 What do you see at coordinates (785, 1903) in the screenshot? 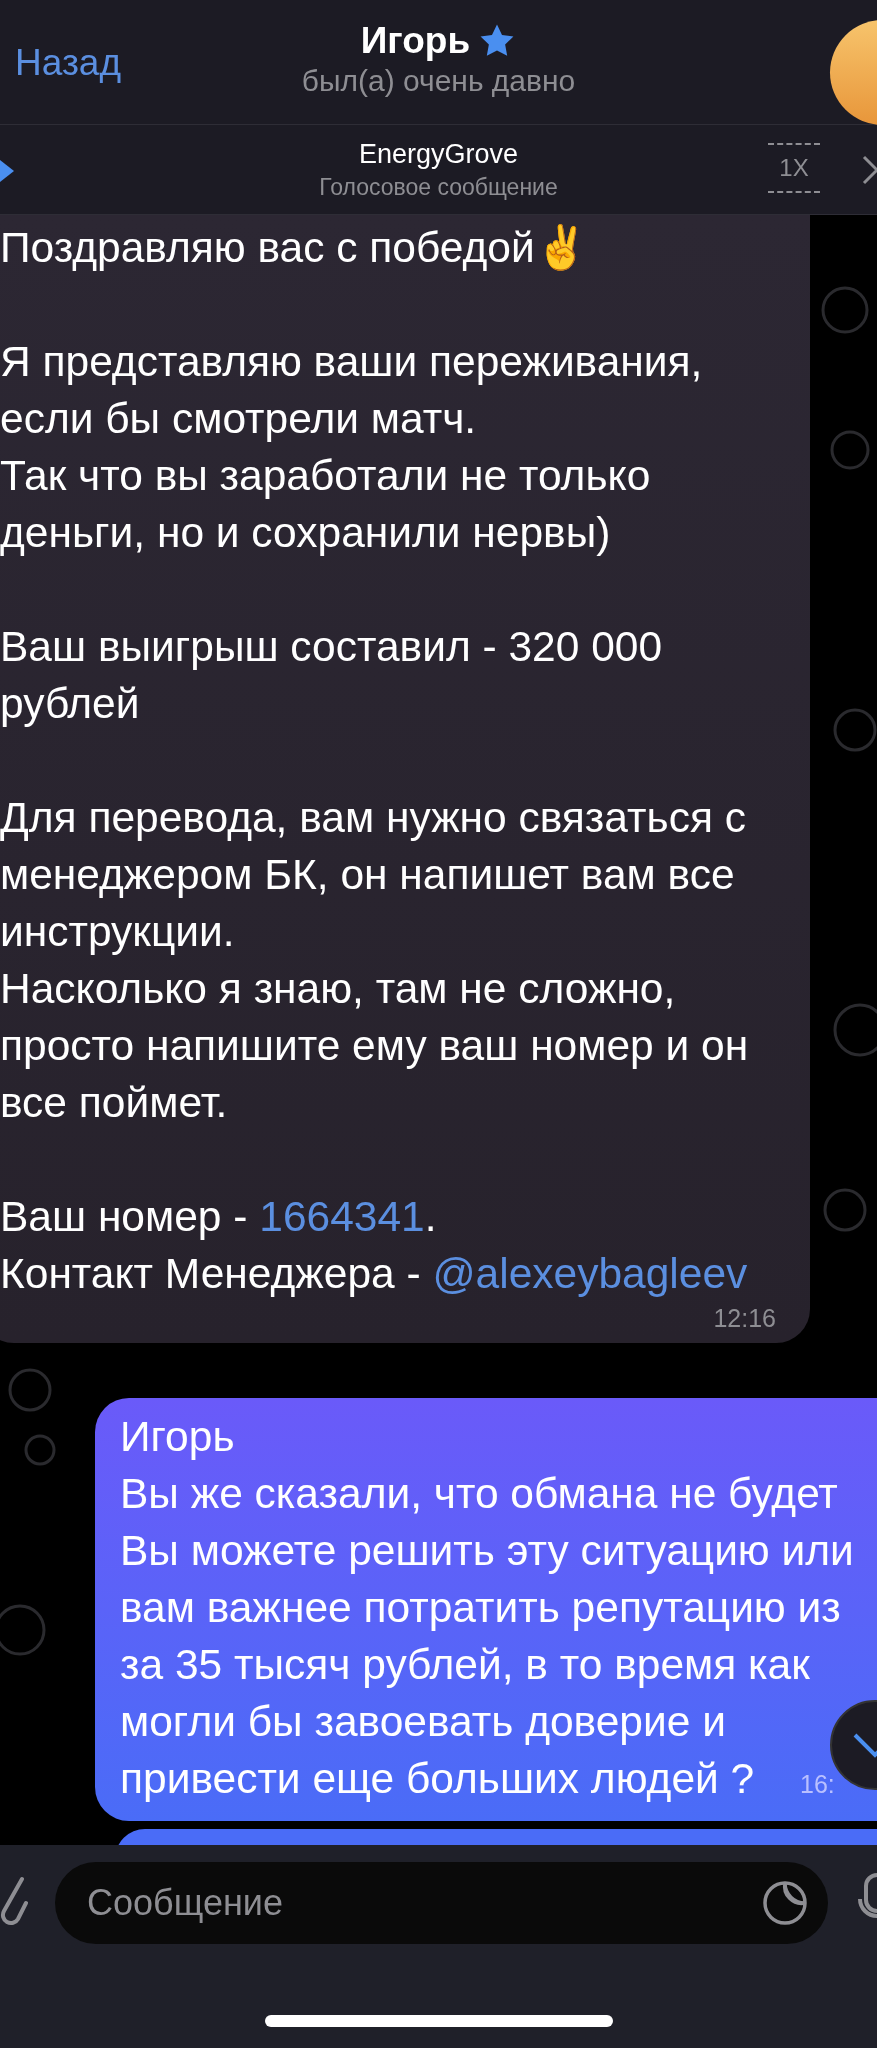
I see `sticker-icon` at bounding box center [785, 1903].